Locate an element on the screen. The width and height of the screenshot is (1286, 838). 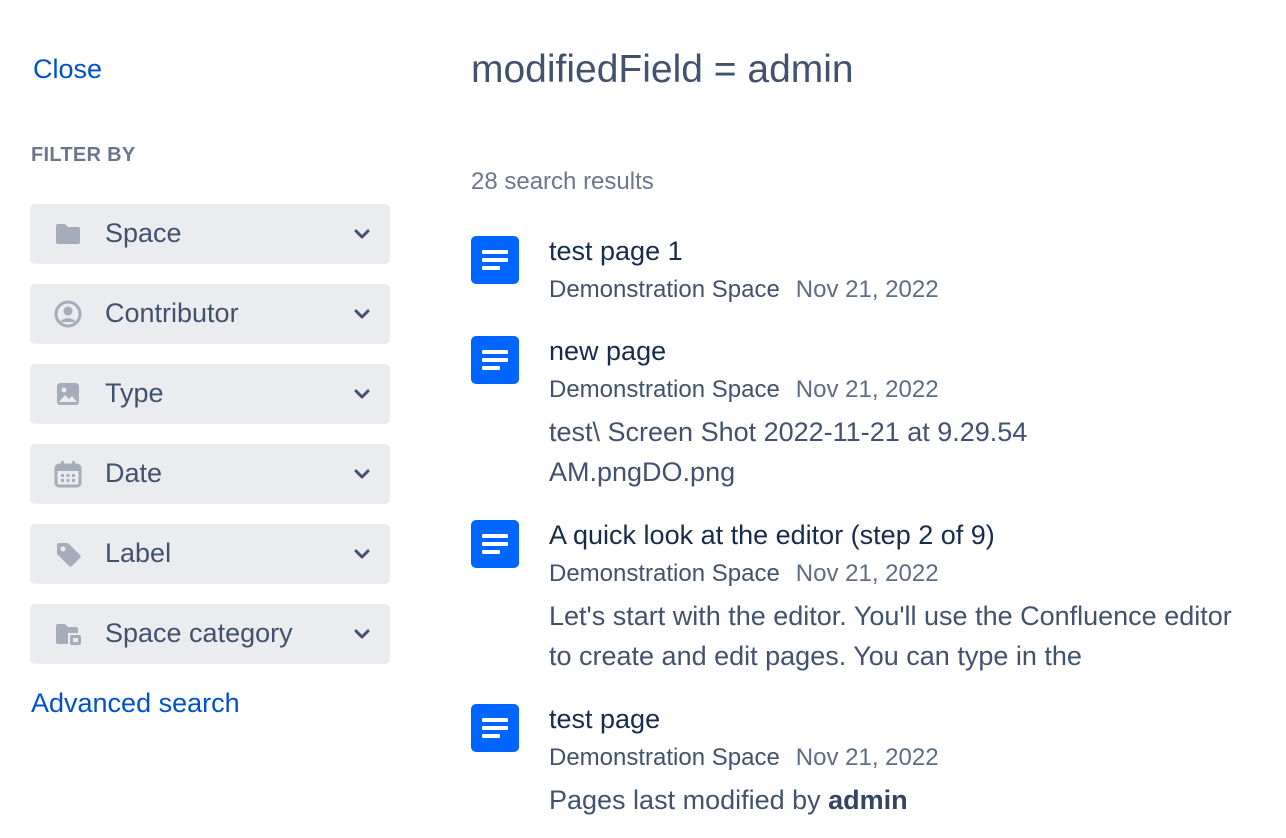
filter-date: Date is located at coordinates (210, 474).